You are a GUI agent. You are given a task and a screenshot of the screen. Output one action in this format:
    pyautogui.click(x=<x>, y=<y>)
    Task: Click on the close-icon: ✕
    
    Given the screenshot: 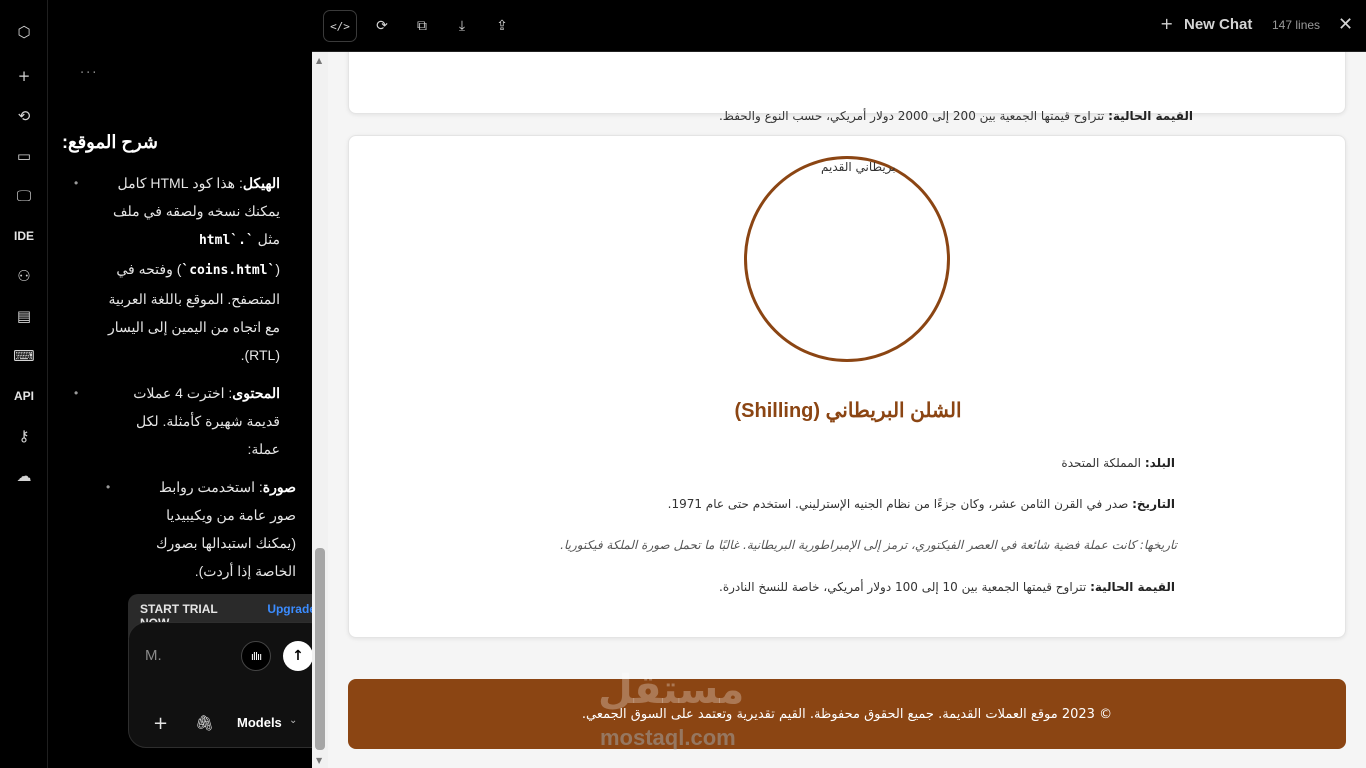 What is the action you would take?
    pyautogui.click(x=1345, y=24)
    